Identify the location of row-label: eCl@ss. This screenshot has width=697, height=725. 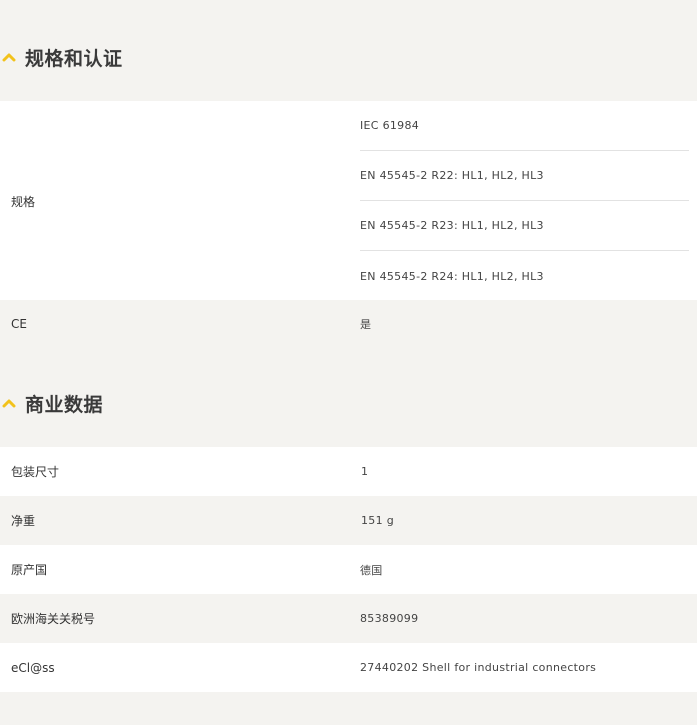
(33, 667).